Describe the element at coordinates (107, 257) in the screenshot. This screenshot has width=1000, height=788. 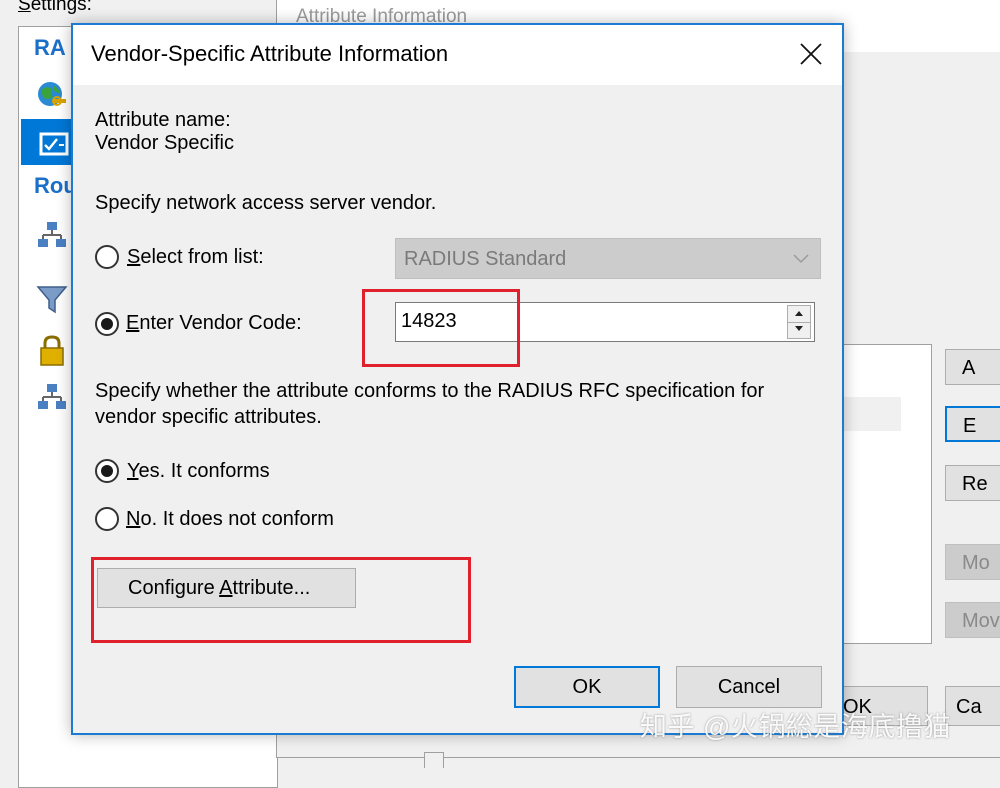
I see `select-from-list-radio` at that location.